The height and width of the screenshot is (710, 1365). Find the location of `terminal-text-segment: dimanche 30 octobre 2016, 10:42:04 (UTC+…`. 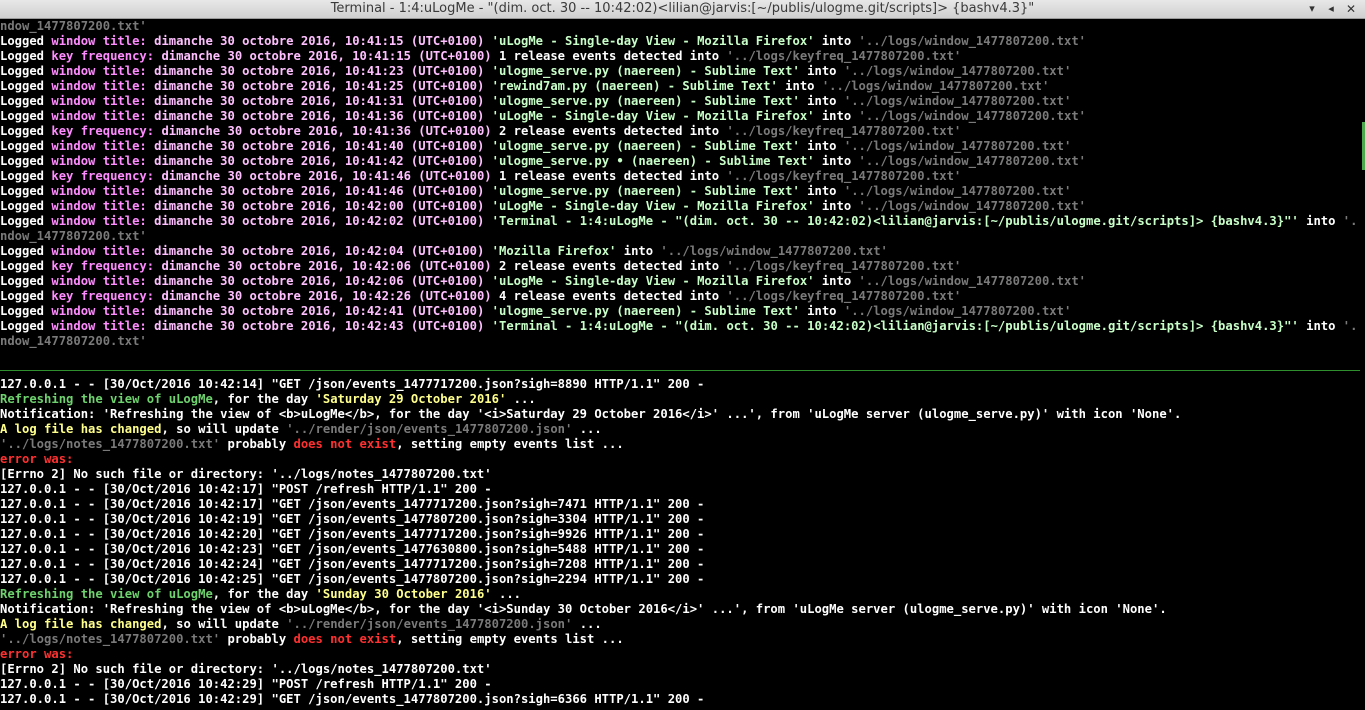

terminal-text-segment: dimanche 30 octobre 2016, 10:42:04 (UTC+… is located at coordinates (319, 251).